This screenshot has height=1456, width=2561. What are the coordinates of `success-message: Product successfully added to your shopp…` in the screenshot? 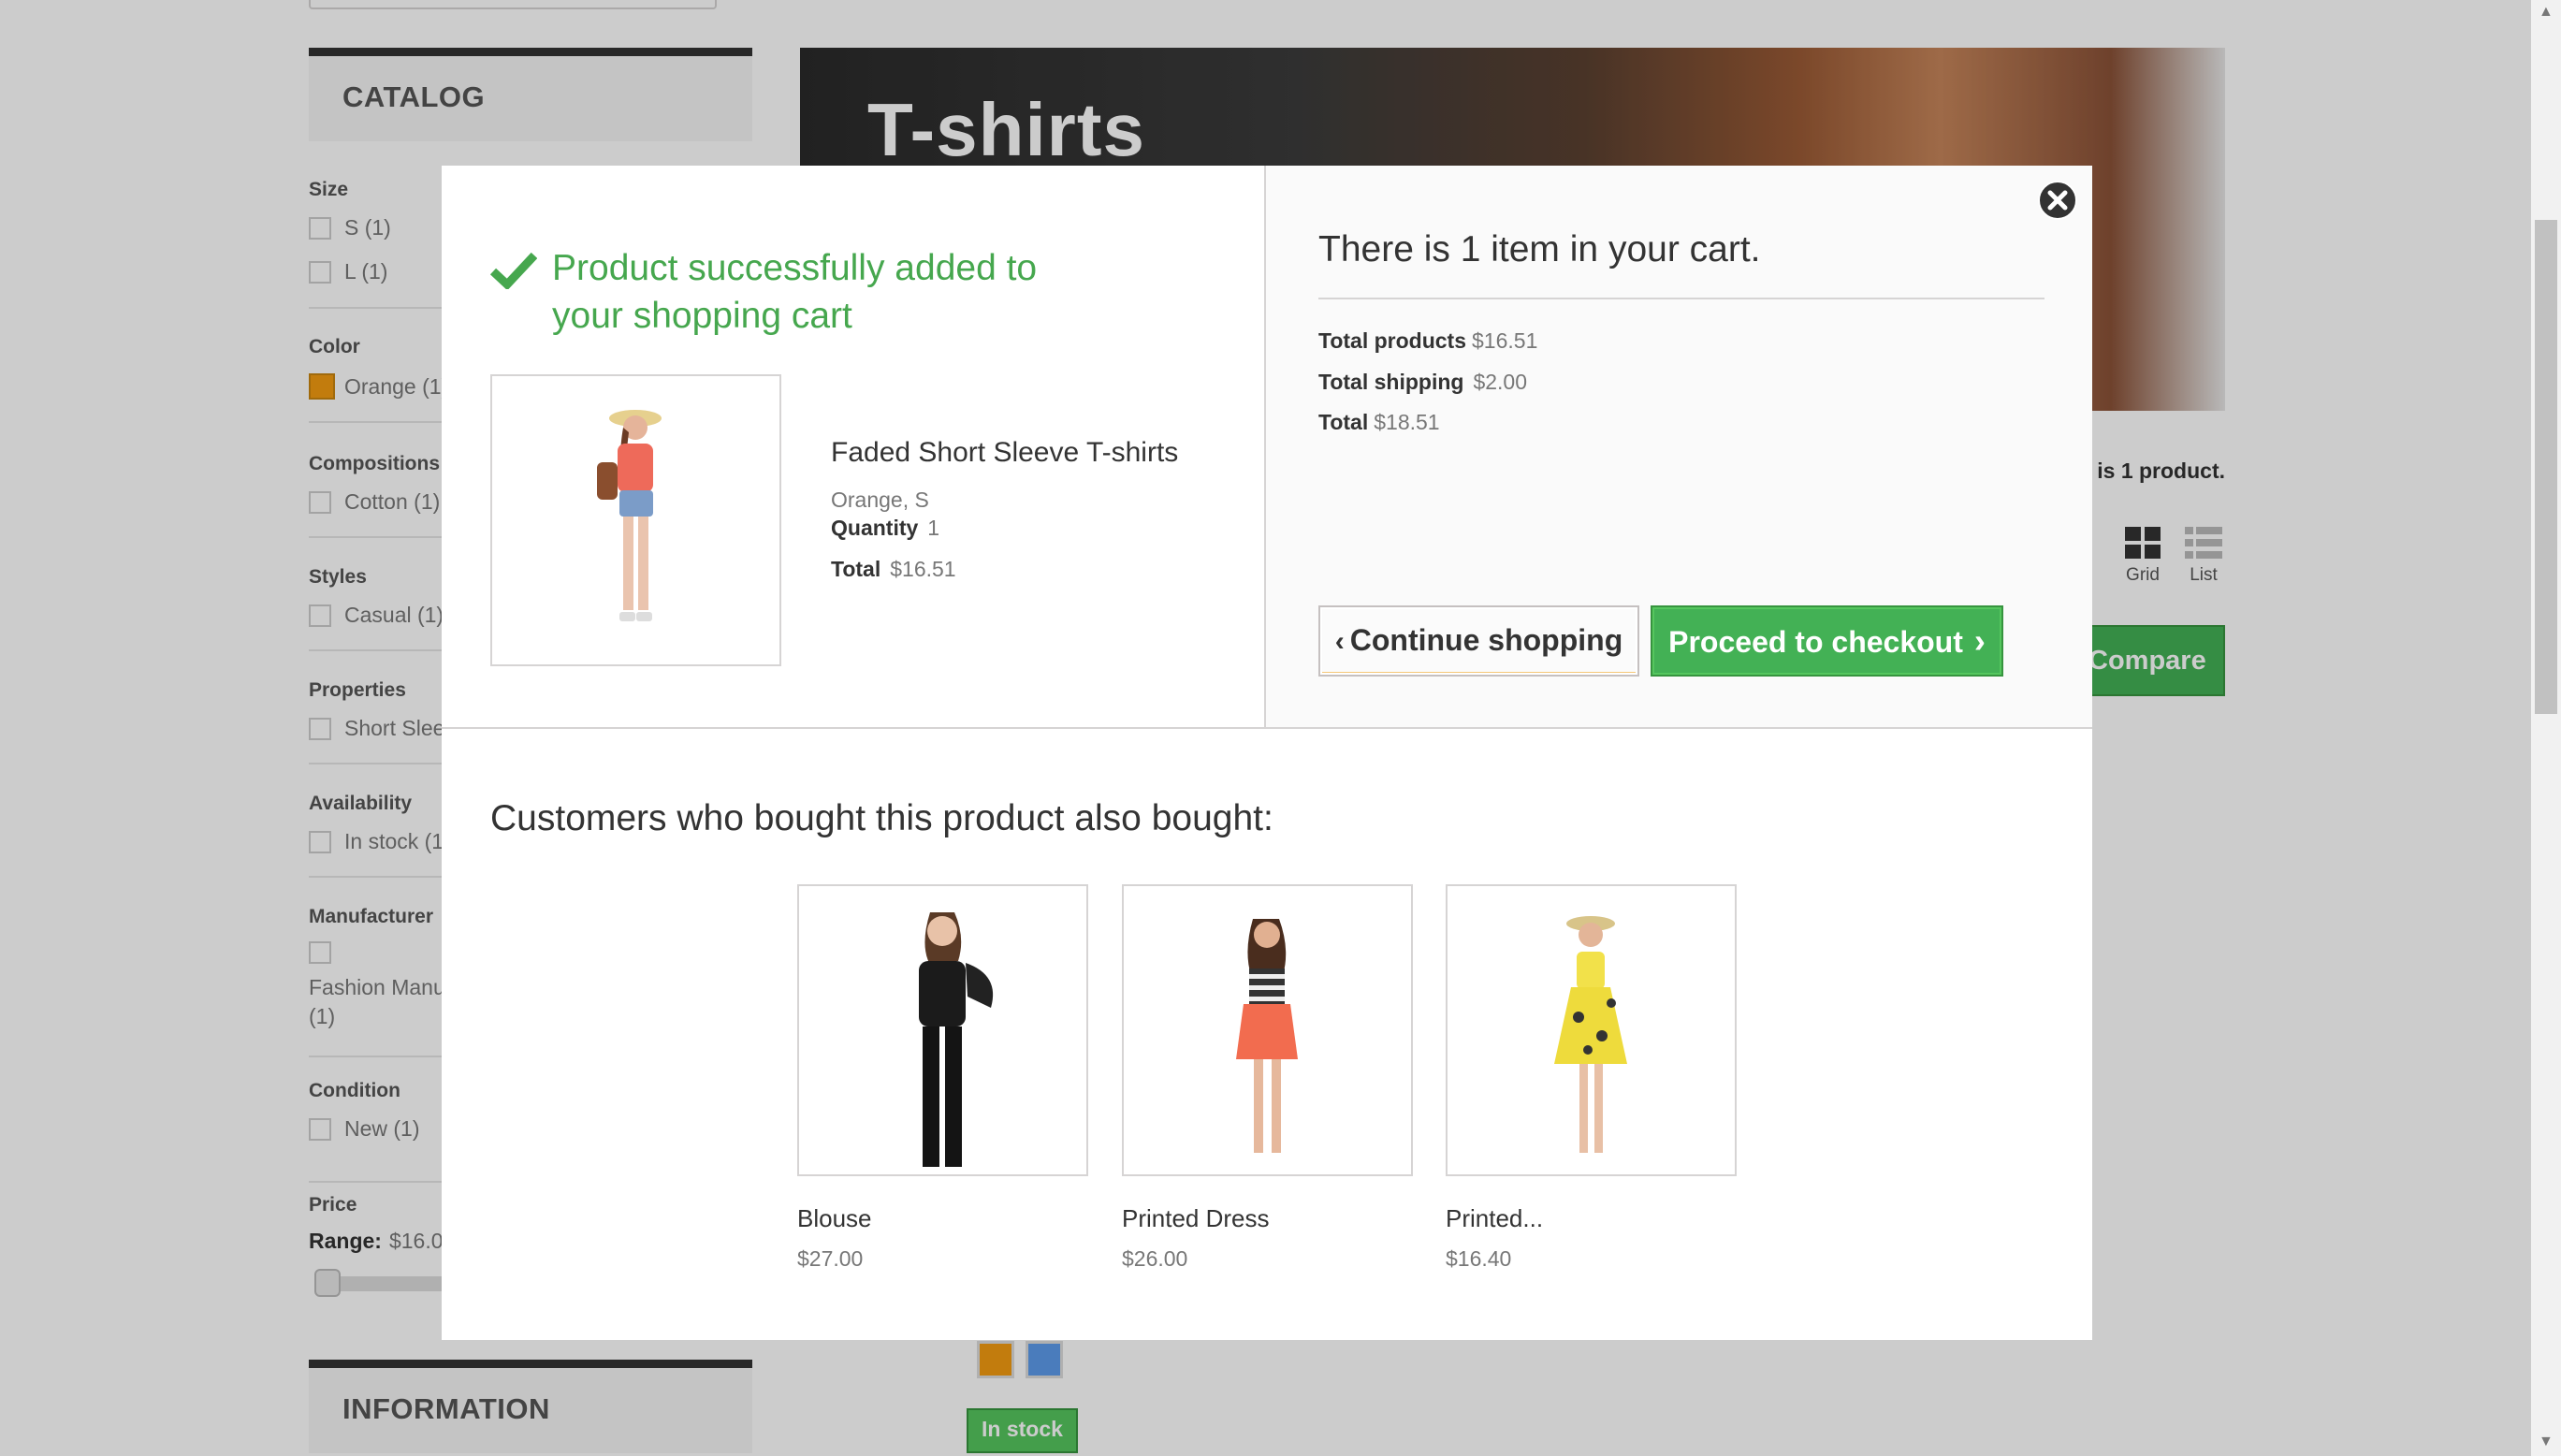 It's located at (795, 292).